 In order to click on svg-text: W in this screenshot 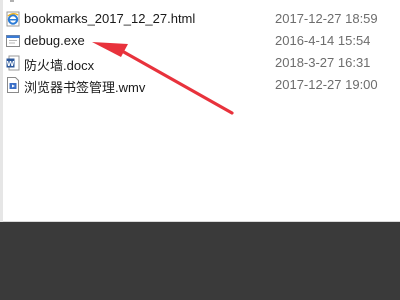, I will do `click(11, 64)`.